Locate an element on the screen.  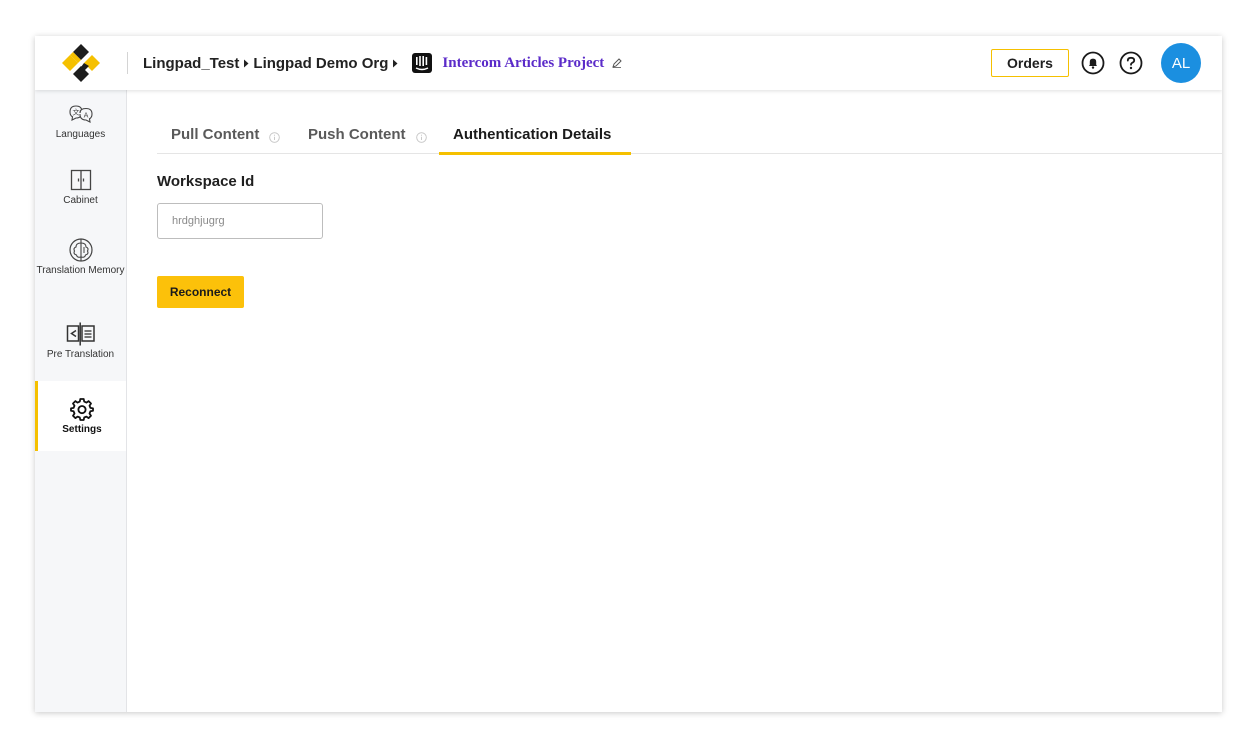
breadcrumb-organization: Lingpad Demo Org is located at coordinates (320, 63).